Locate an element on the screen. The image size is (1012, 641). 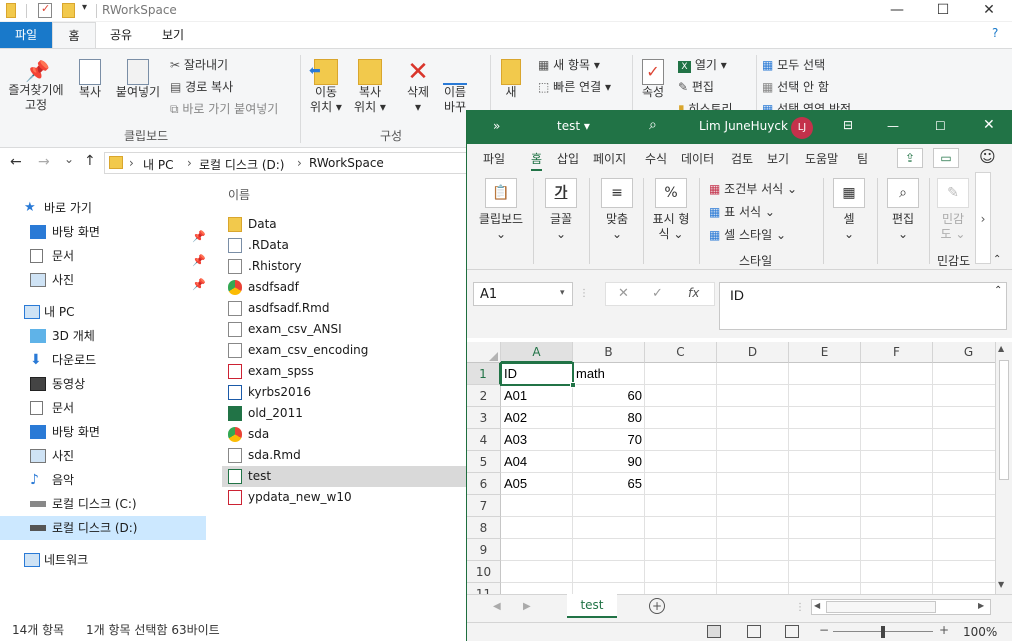
insert-function-icon: fx is located at coordinates (693, 293).